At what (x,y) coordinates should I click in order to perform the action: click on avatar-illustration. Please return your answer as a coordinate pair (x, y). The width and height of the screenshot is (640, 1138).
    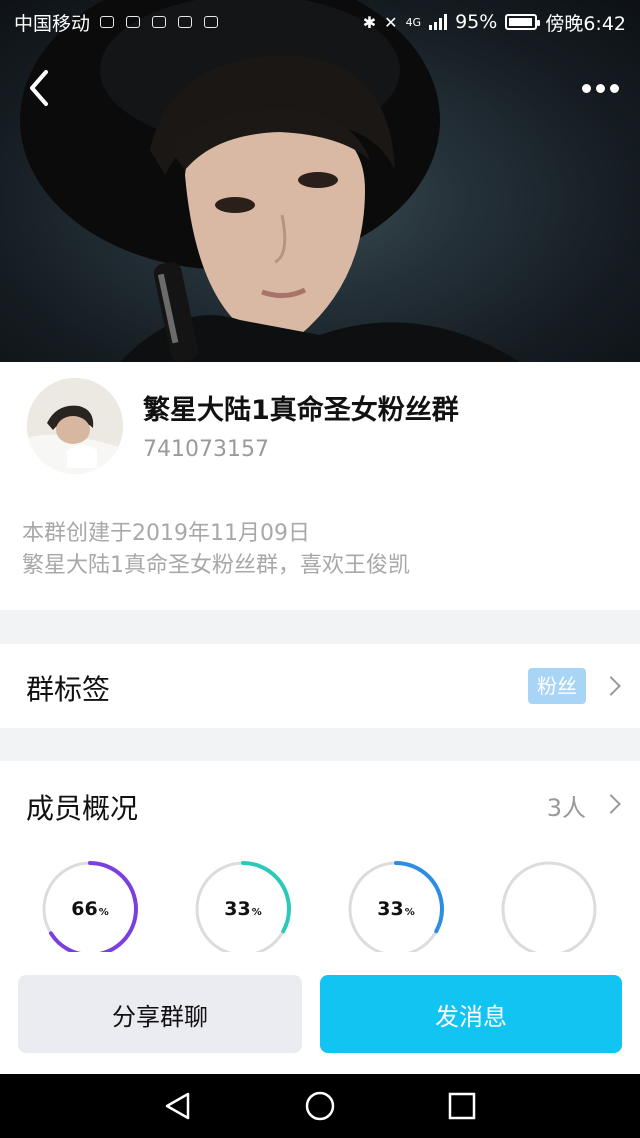
    Looking at the image, I should click on (75, 426).